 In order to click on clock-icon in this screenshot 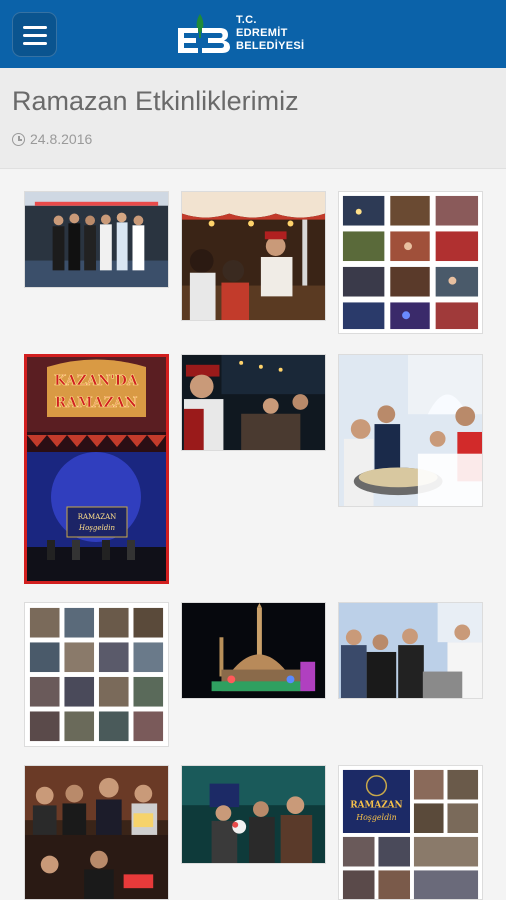, I will do `click(18, 139)`.